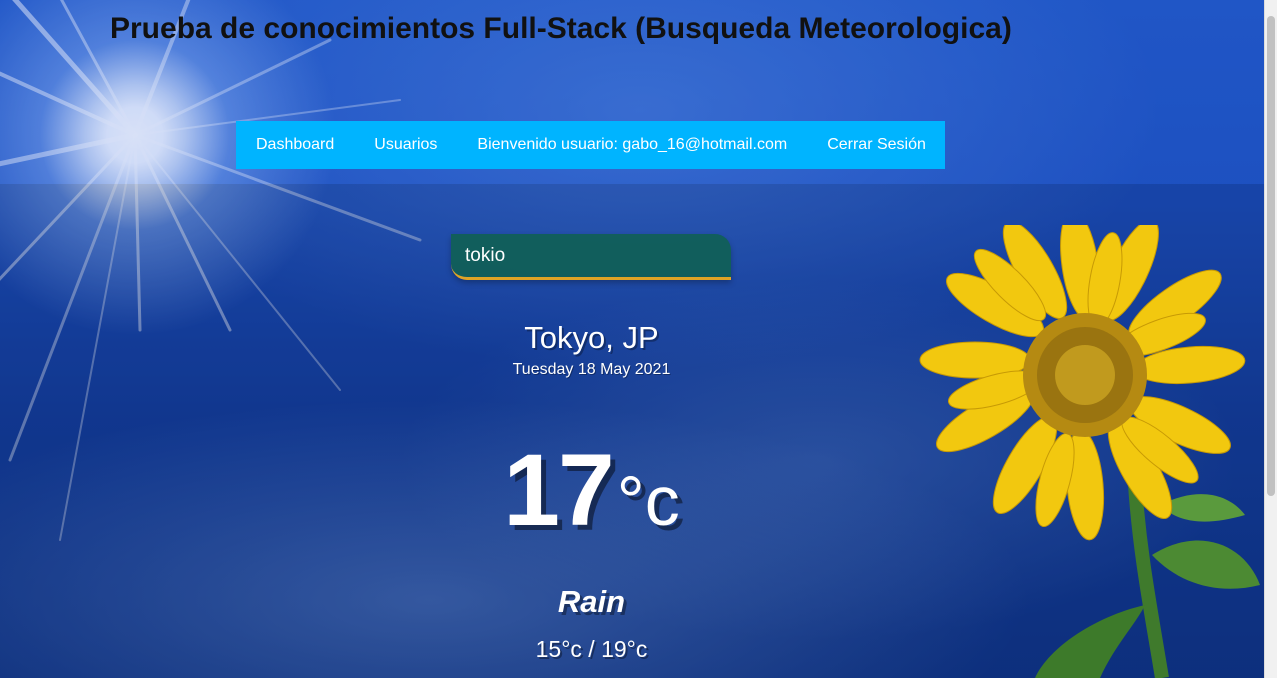 The height and width of the screenshot is (678, 1277). I want to click on nav-welcome-user: Bienvenido usuario: gabo_16@hotmail.com, so click(632, 145).